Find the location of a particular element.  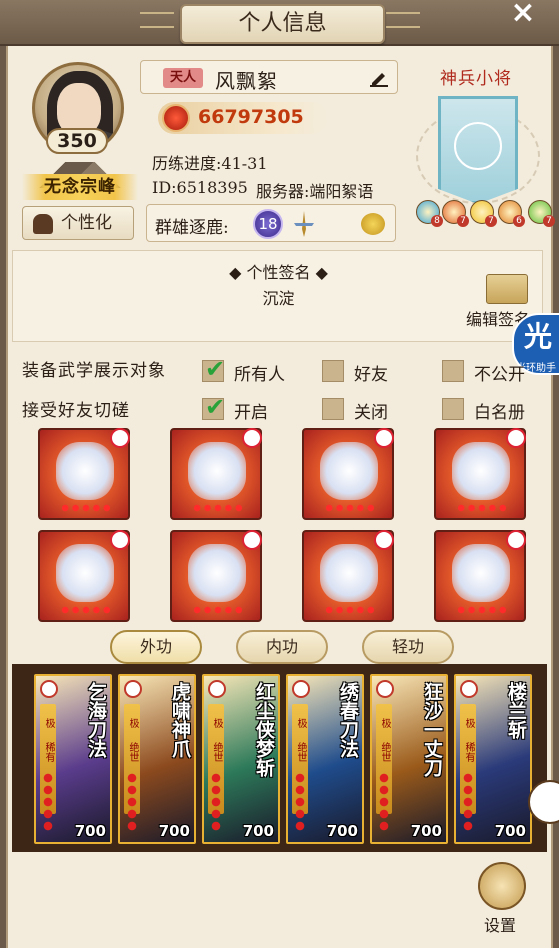

tier-tag: 天人 is located at coordinates (183, 78).